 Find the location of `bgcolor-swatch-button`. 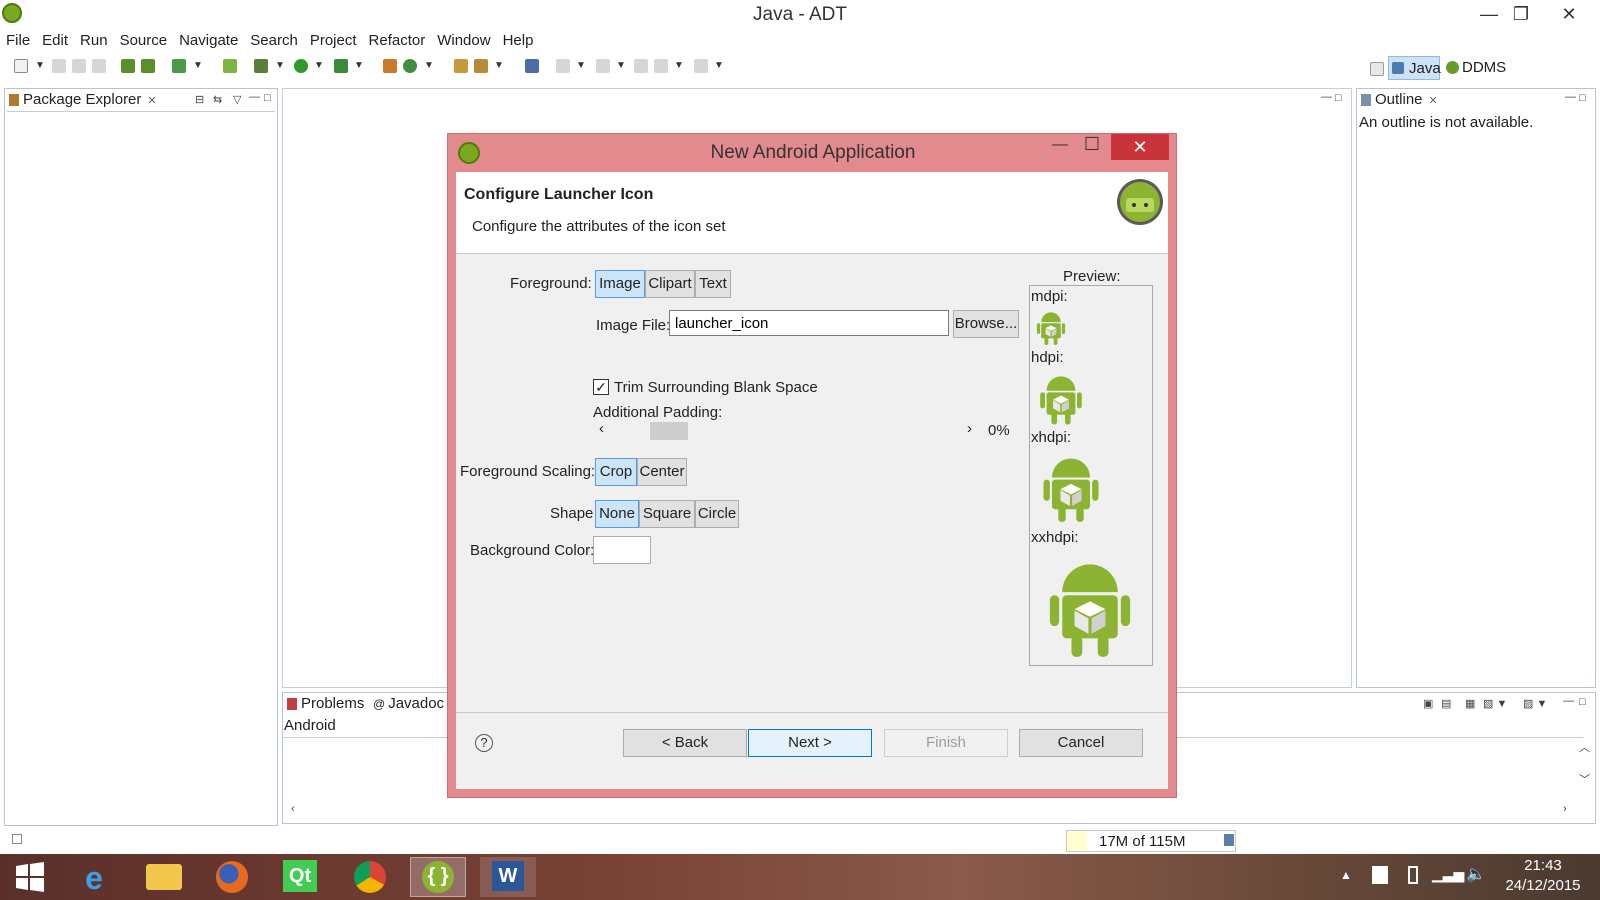

bgcolor-swatch-button is located at coordinates (622, 550).